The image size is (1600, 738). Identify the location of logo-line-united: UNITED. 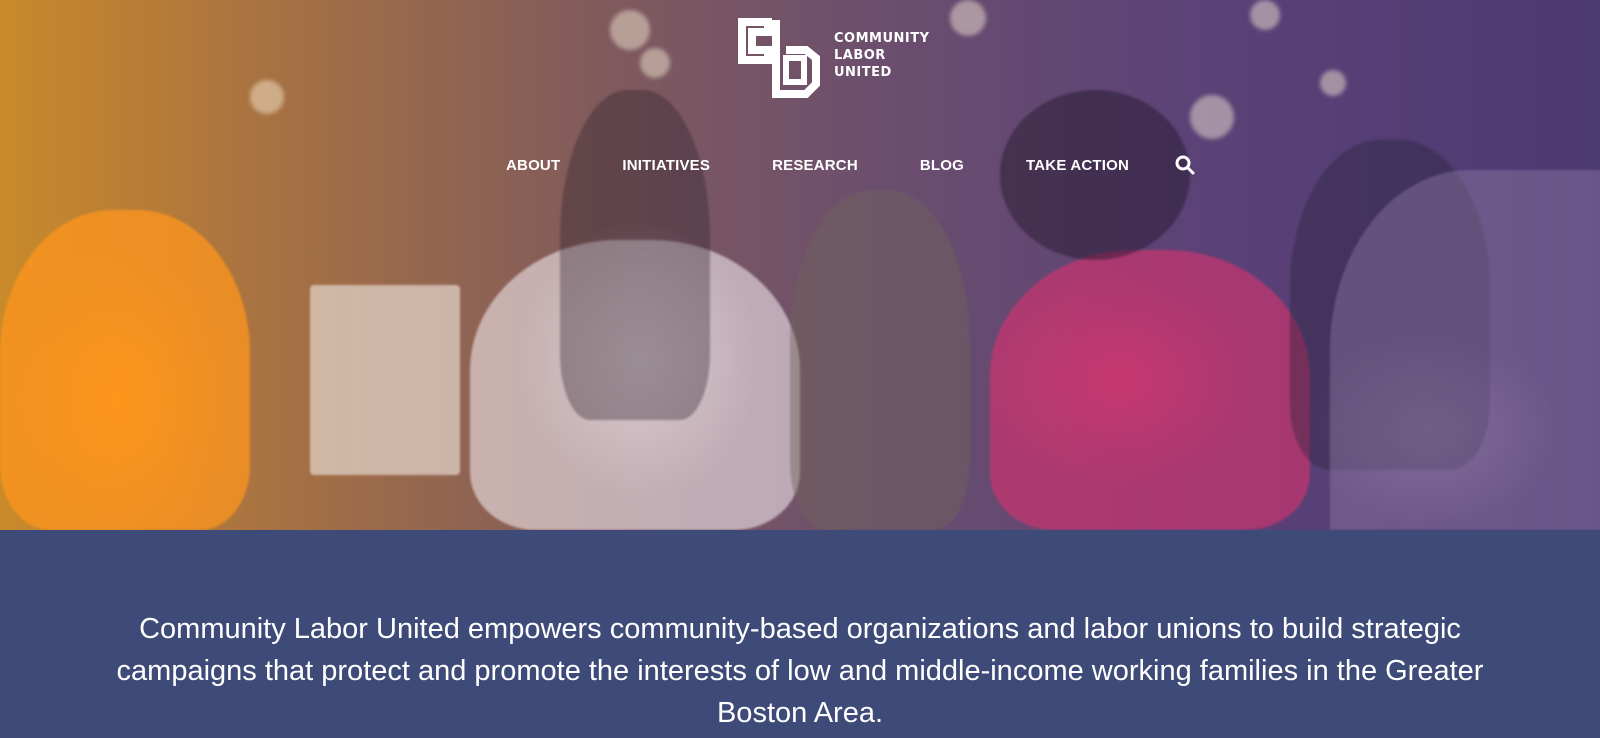
(863, 72).